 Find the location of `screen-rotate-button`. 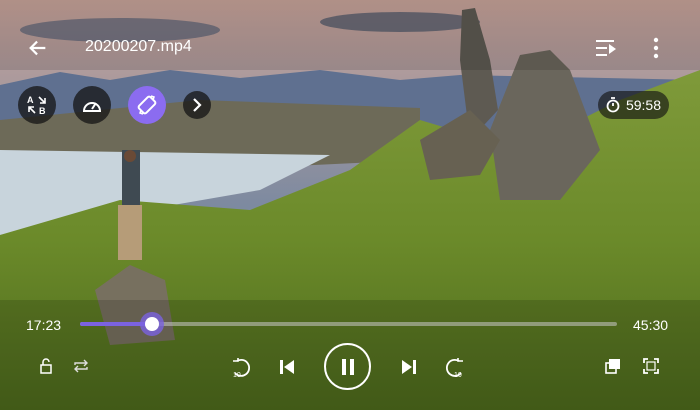

screen-rotate-button is located at coordinates (147, 105).